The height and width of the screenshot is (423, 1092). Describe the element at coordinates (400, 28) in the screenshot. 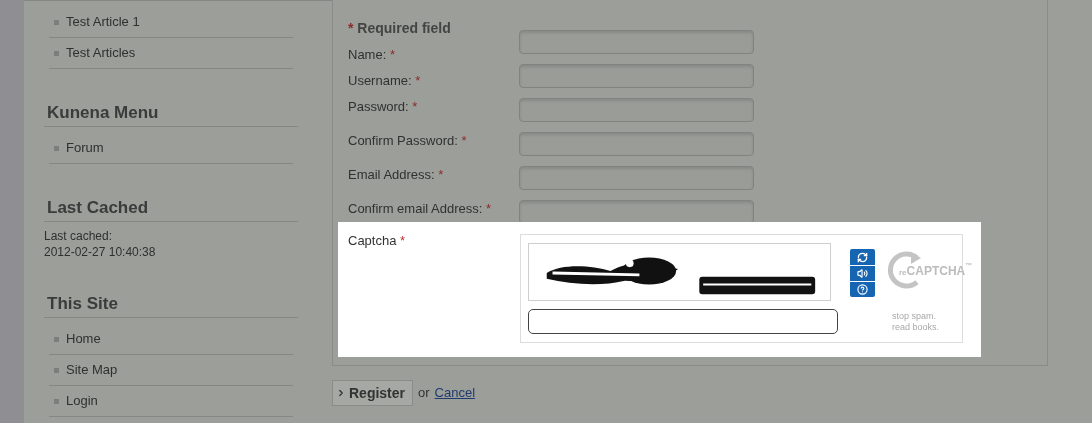

I see `required-note: * Required field` at that location.